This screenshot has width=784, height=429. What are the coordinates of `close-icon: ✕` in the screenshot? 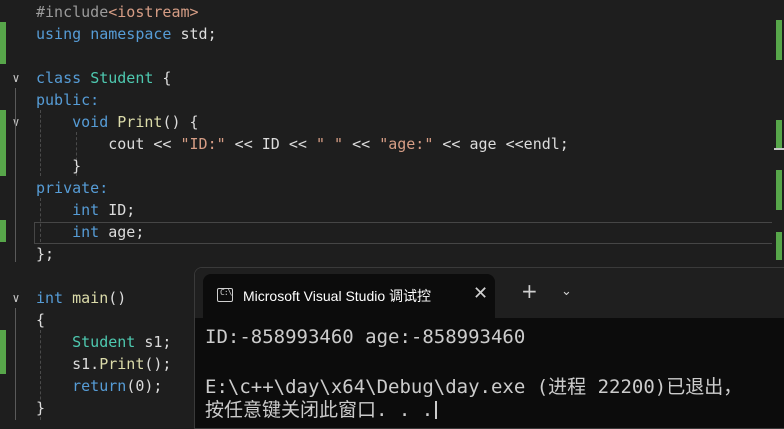 It's located at (480, 293).